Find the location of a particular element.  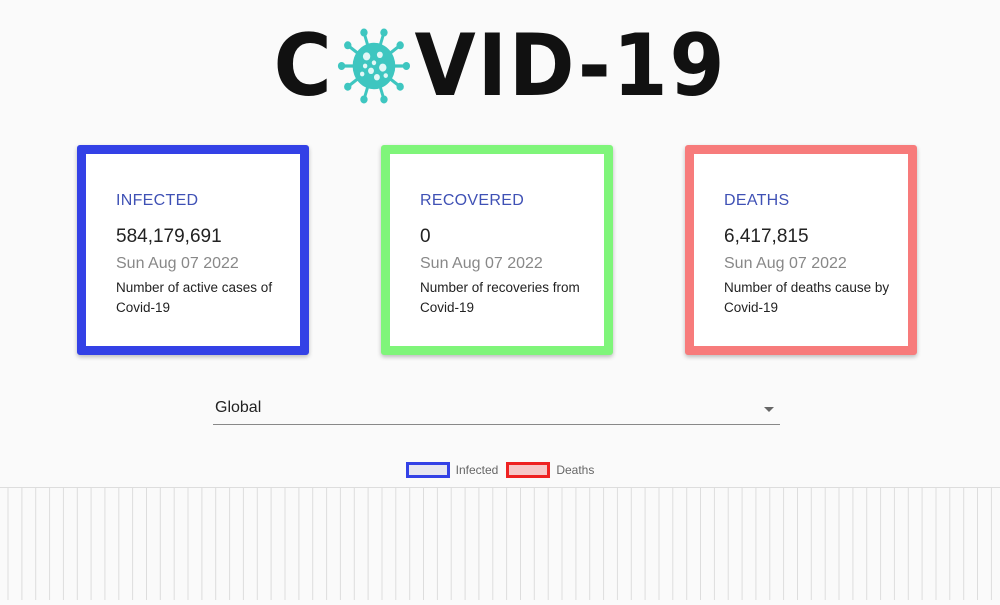

logo-letter-c: C is located at coordinates (303, 65).